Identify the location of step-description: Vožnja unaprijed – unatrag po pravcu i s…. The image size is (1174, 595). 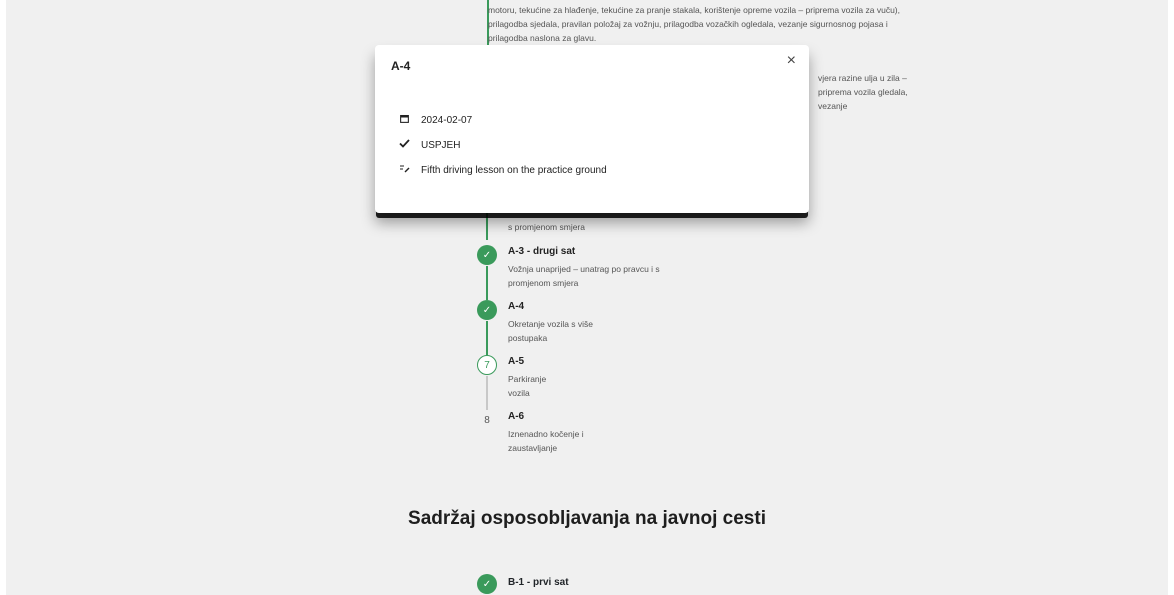
(584, 276).